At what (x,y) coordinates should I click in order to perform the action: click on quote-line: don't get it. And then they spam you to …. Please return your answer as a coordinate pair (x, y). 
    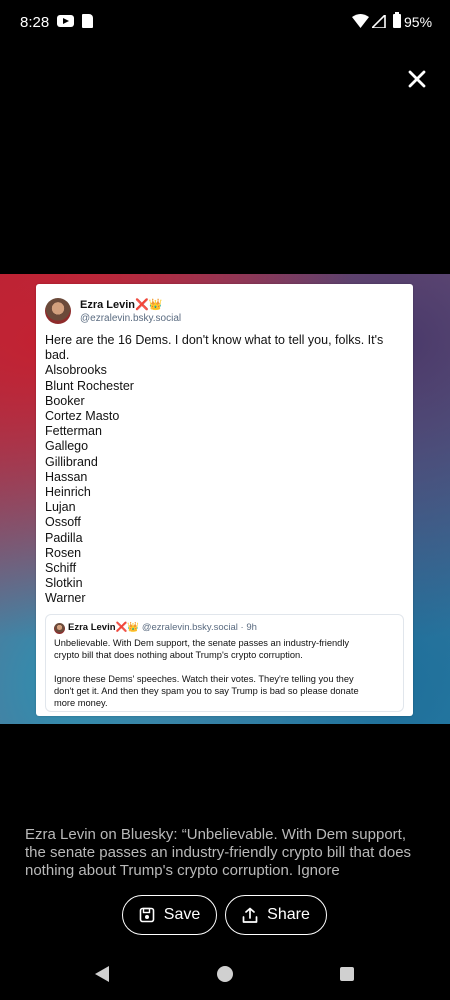
    Looking at the image, I should click on (206, 691).